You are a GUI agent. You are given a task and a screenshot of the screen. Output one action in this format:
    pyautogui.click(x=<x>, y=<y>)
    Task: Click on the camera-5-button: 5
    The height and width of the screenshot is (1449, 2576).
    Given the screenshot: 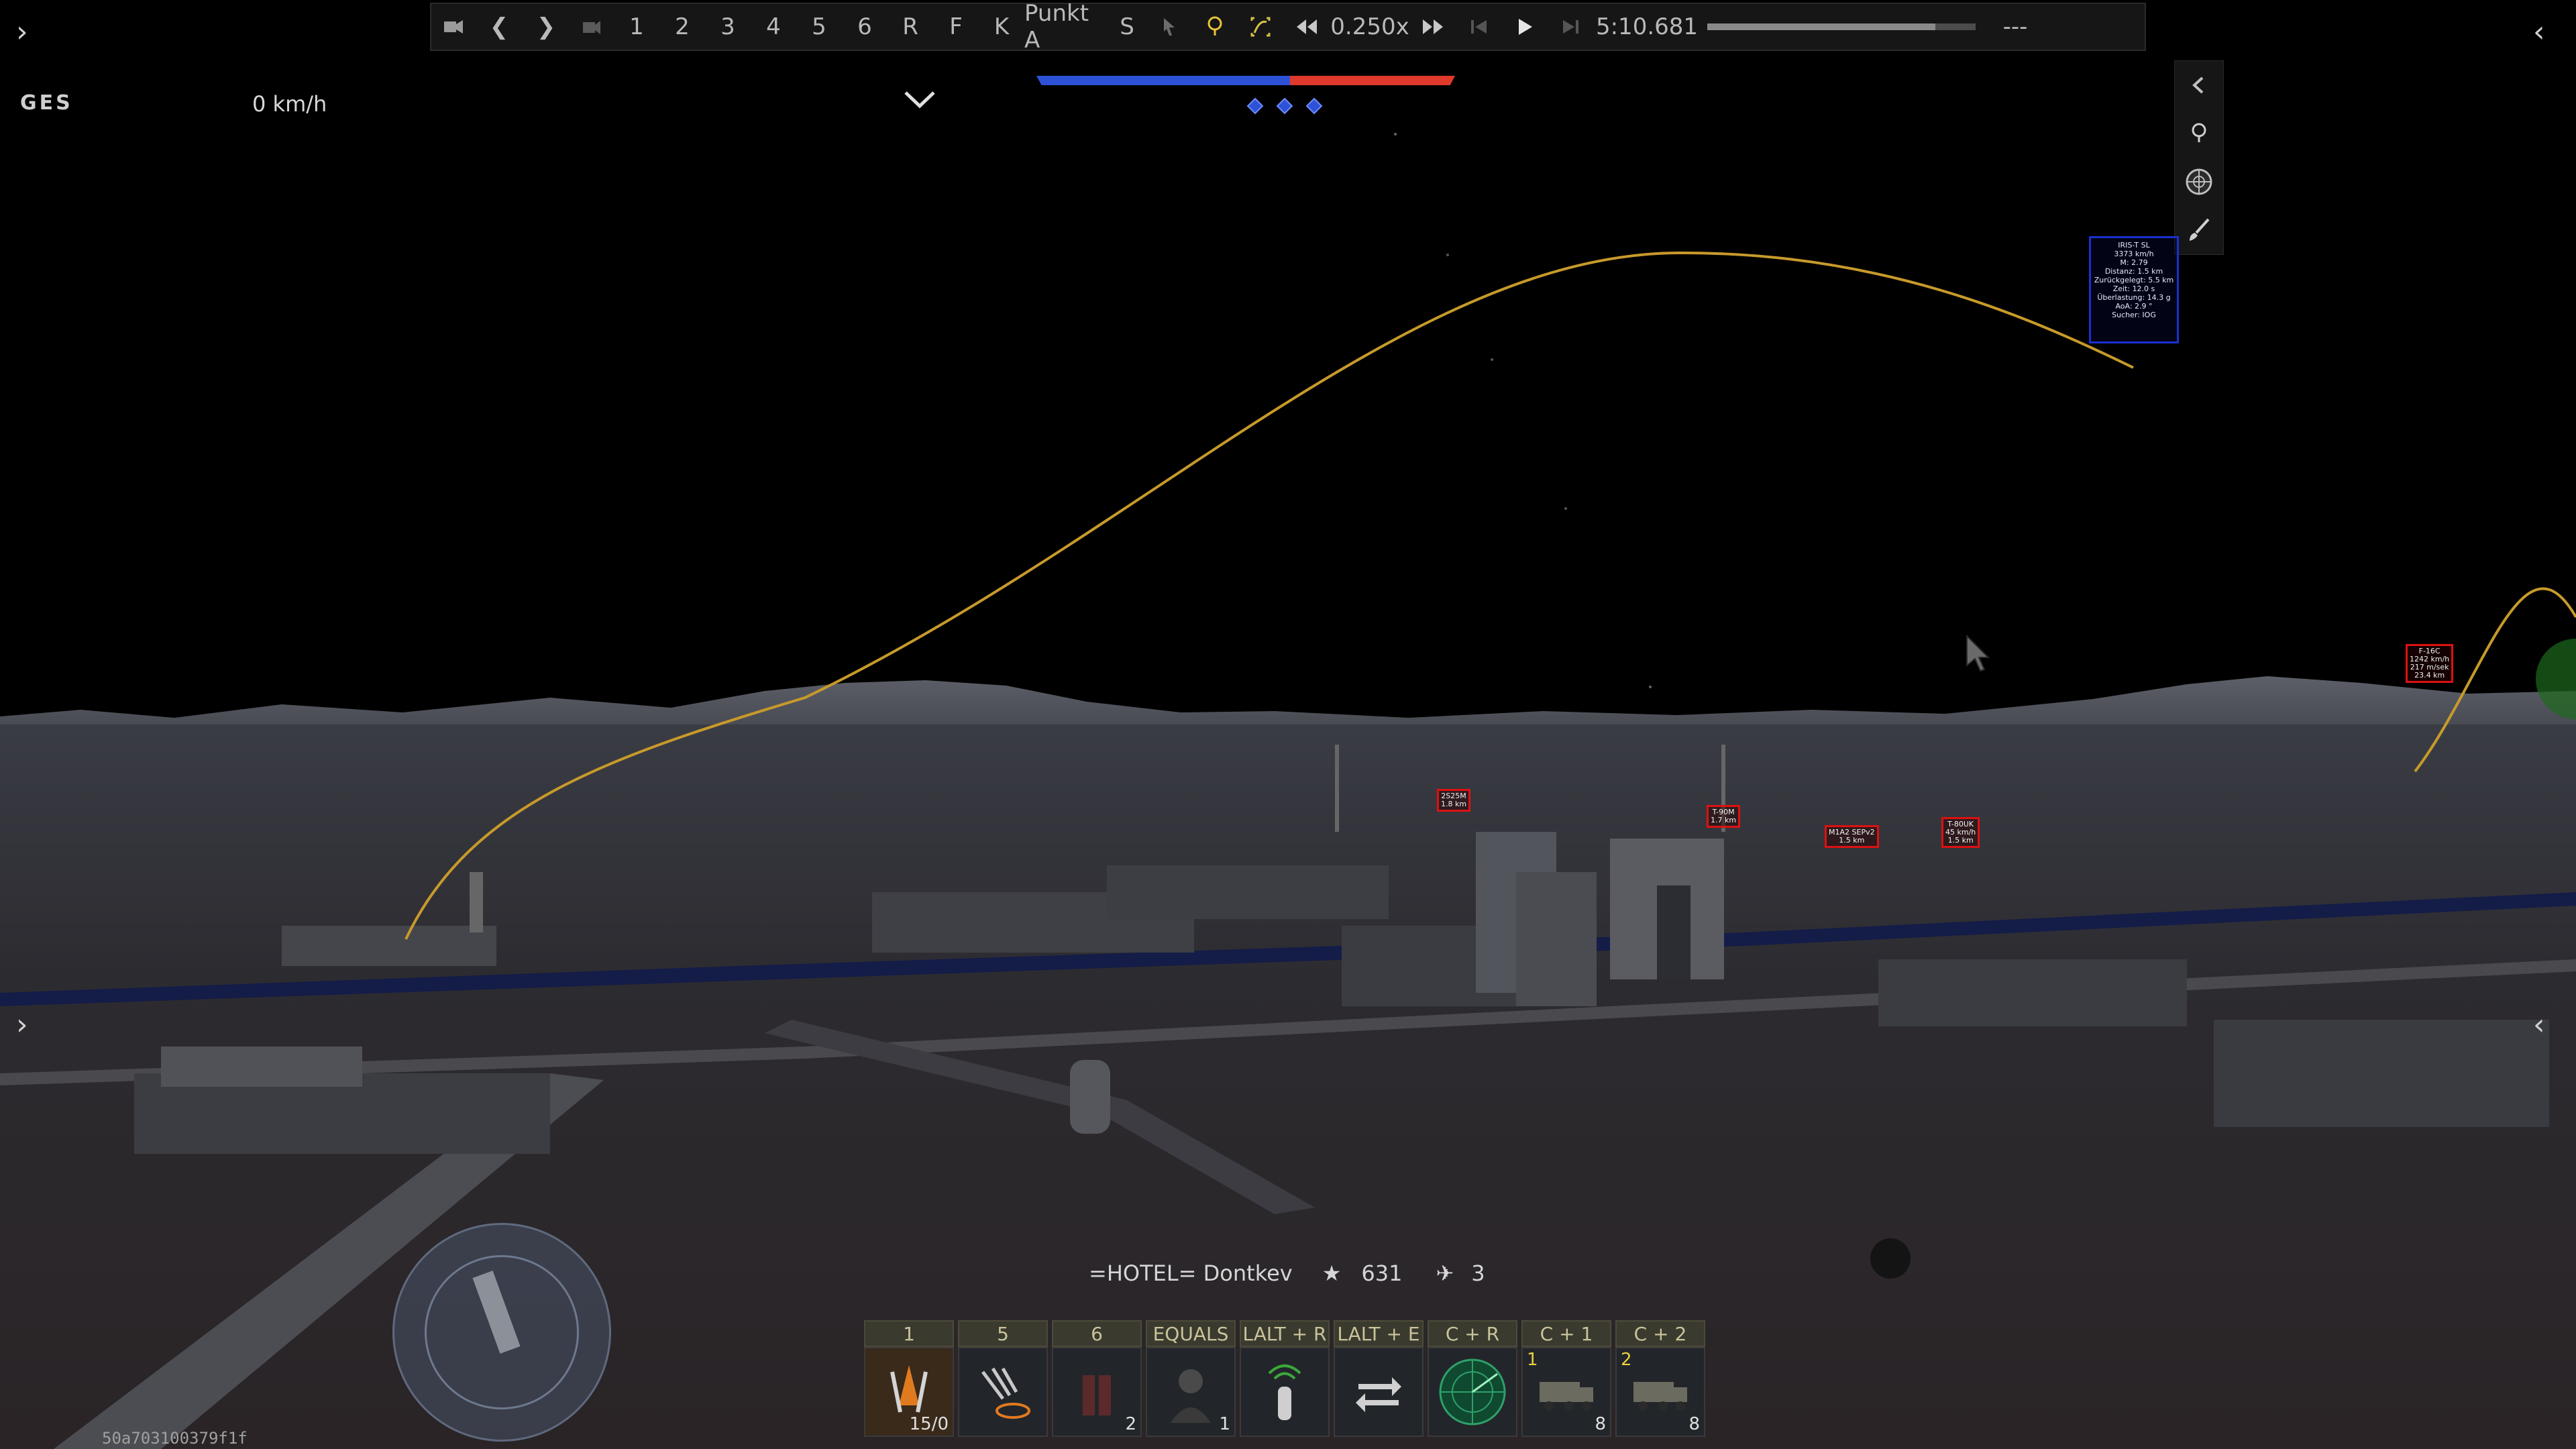 What is the action you would take?
    pyautogui.click(x=819, y=27)
    